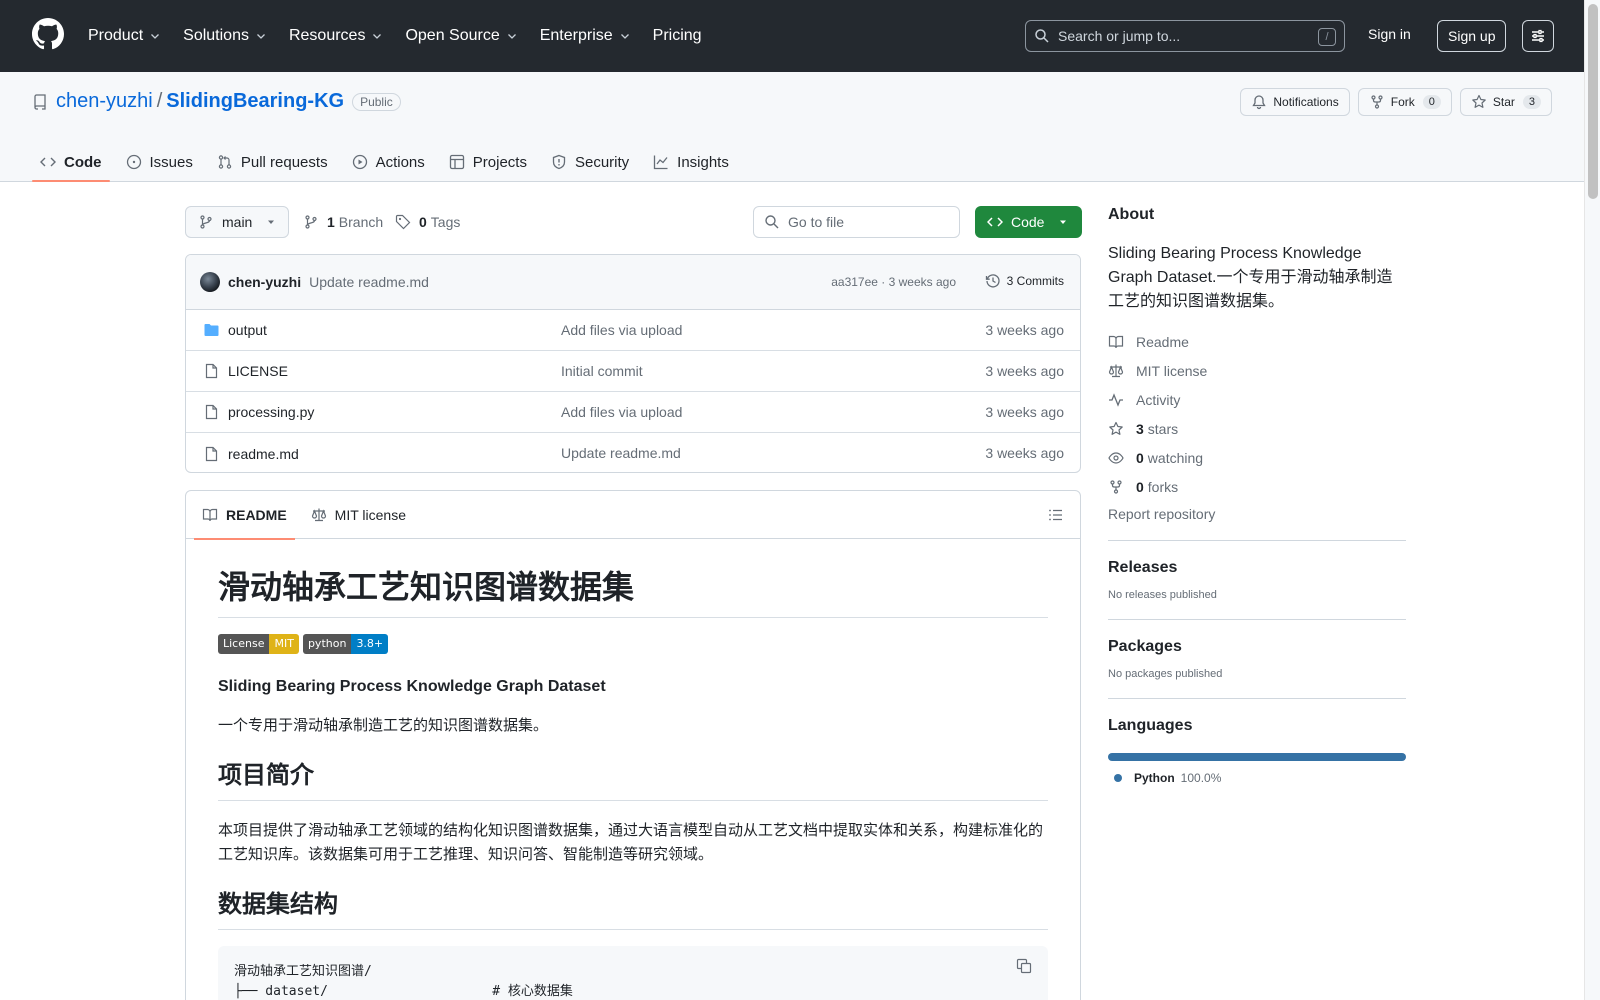 Image resolution: width=1600 pixels, height=1000 pixels. I want to click on branches-link: 1 Branch, so click(343, 222).